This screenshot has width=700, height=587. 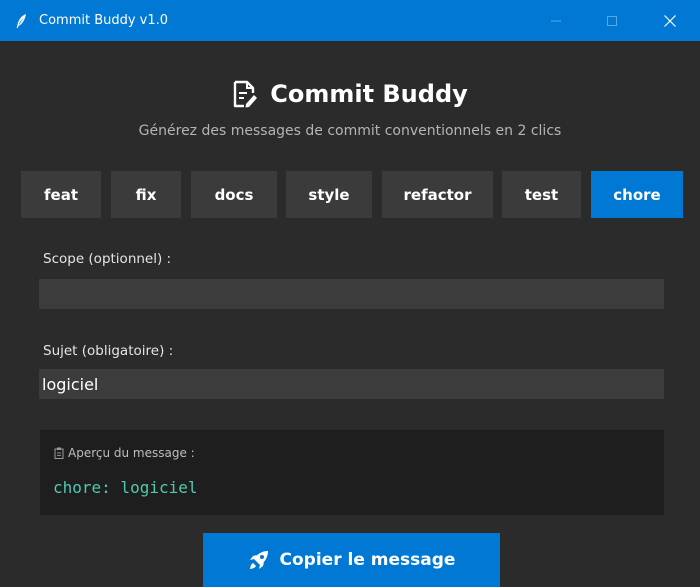 I want to click on close-button, so click(x=670, y=20).